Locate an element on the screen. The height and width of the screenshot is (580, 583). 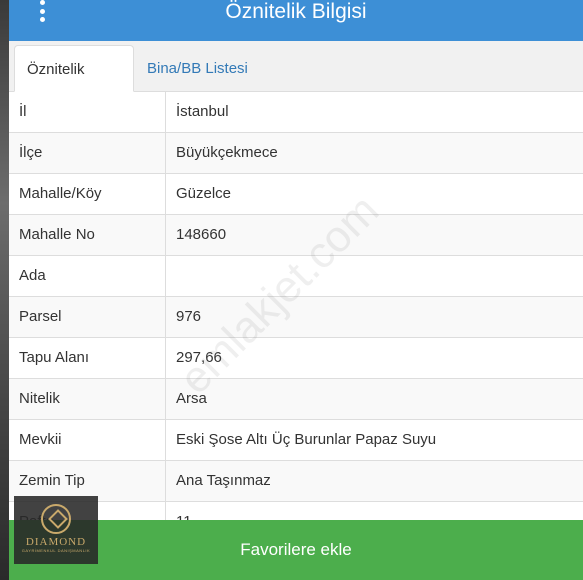
row-value: Güzelce is located at coordinates (204, 193).